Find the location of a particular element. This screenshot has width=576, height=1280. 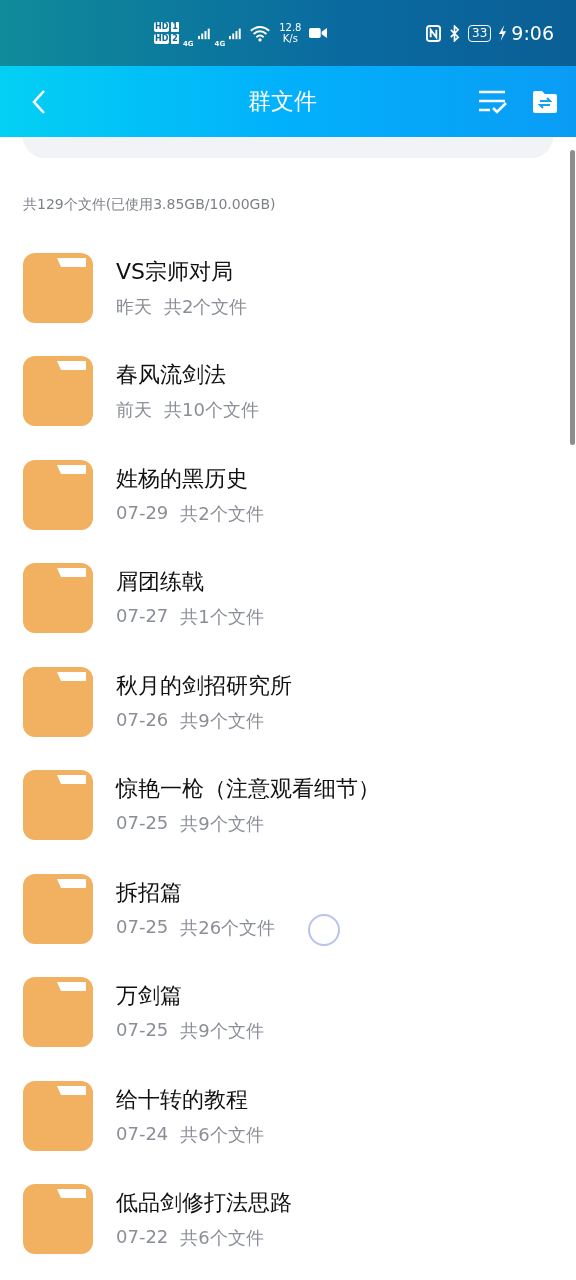

folder-name: 秋月的剑招研究所 is located at coordinates (204, 685).